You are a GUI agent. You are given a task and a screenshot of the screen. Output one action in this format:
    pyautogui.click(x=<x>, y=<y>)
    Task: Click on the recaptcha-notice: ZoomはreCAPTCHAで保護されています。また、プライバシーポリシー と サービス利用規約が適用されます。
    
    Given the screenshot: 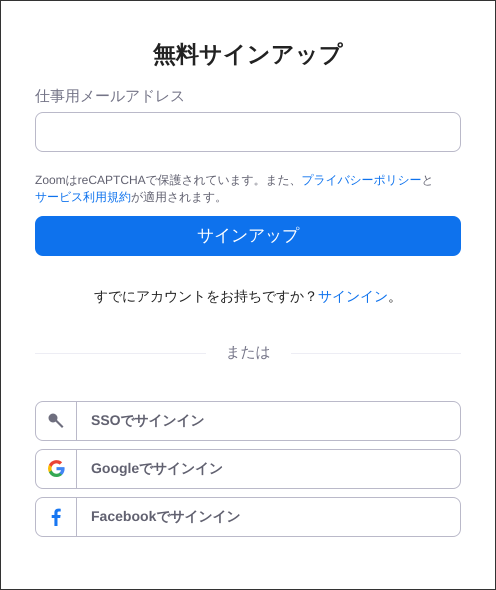 What is the action you would take?
    pyautogui.click(x=235, y=189)
    